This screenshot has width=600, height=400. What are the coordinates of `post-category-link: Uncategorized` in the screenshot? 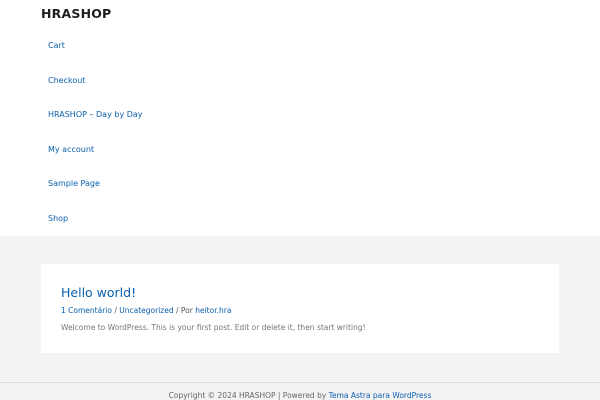 It's located at (146, 310).